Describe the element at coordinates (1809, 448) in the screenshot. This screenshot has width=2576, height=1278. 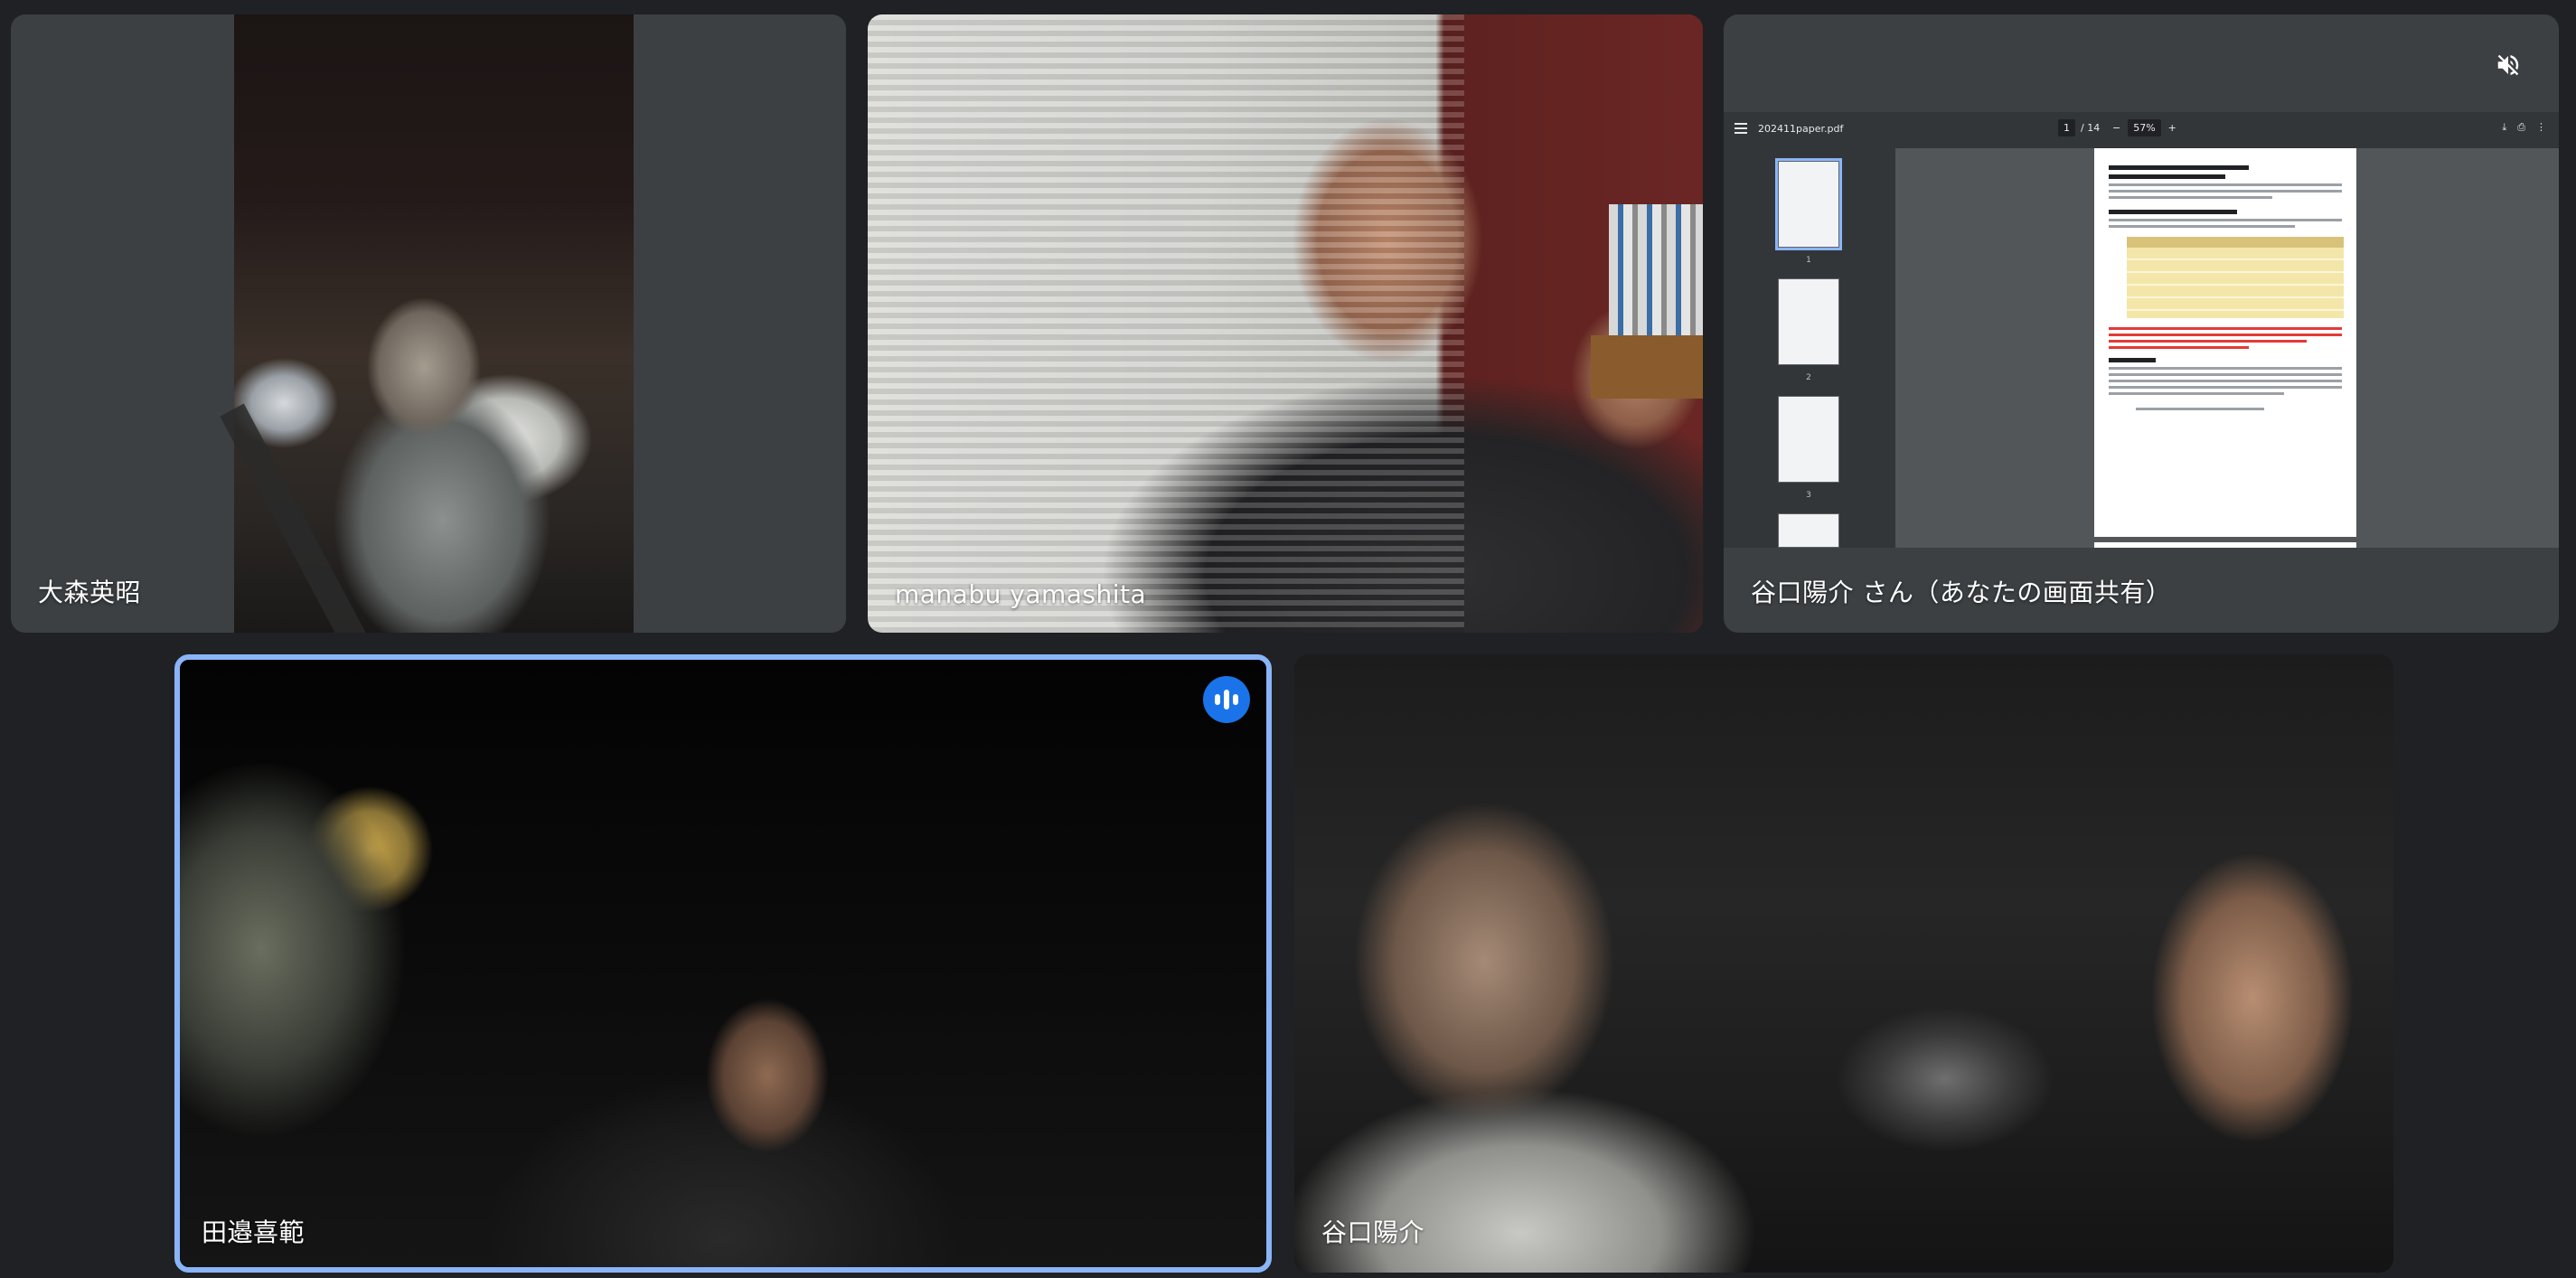
I see `pdf-thumbnail: 3` at that location.